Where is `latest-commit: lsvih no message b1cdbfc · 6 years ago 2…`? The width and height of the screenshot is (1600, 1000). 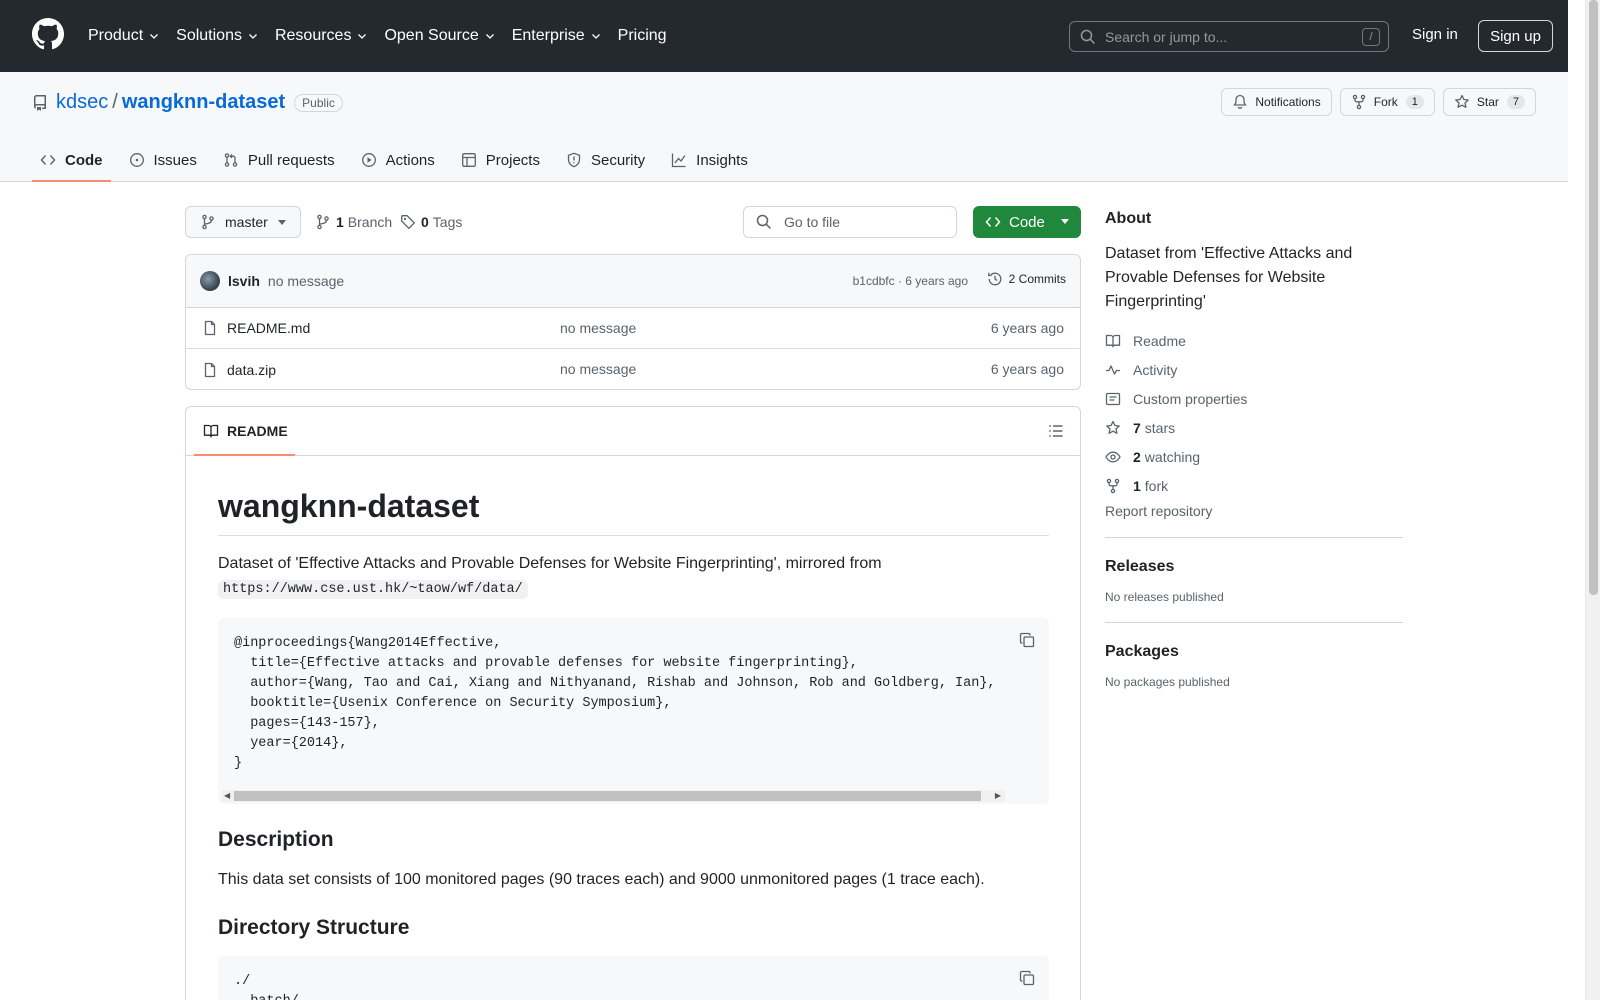 latest-commit: lsvih no message b1cdbfc · 6 years ago 2… is located at coordinates (633, 281).